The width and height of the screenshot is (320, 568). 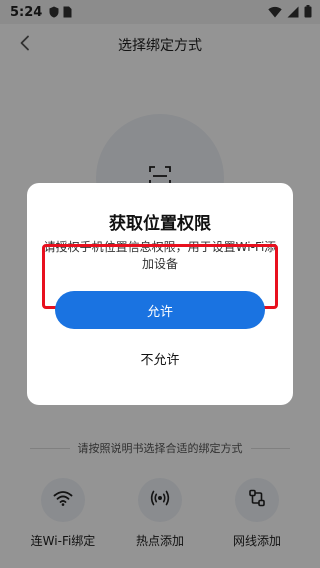 I want to click on dialog-title: 获取位置权限, so click(x=160, y=224).